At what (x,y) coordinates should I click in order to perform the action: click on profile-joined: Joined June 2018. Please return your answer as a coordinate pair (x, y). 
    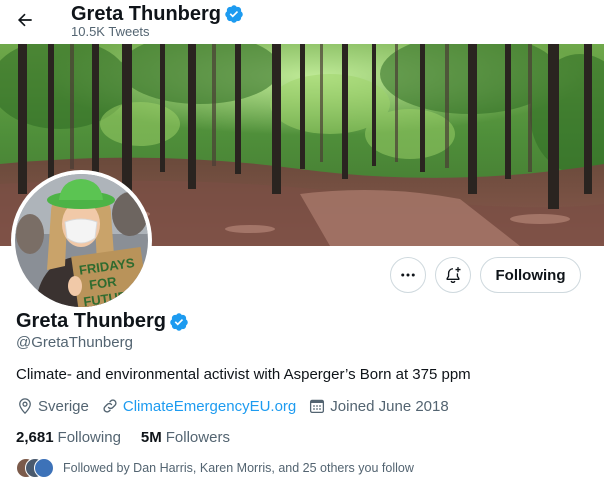
    Looking at the image, I should click on (378, 406).